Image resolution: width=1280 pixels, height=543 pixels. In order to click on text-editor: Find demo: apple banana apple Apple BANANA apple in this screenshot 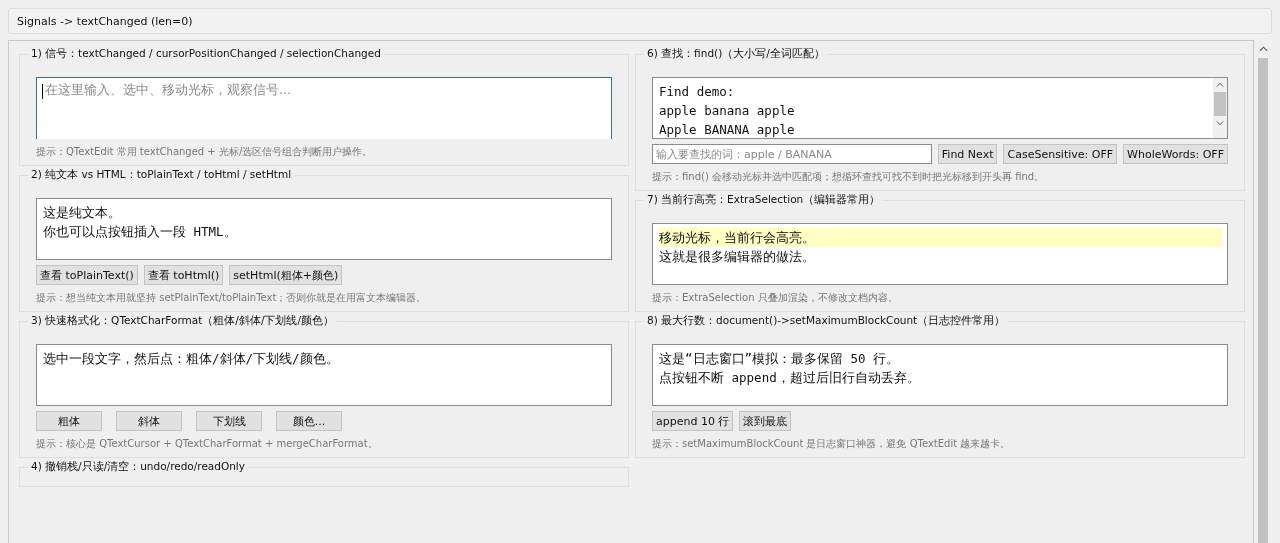, I will do `click(940, 108)`.